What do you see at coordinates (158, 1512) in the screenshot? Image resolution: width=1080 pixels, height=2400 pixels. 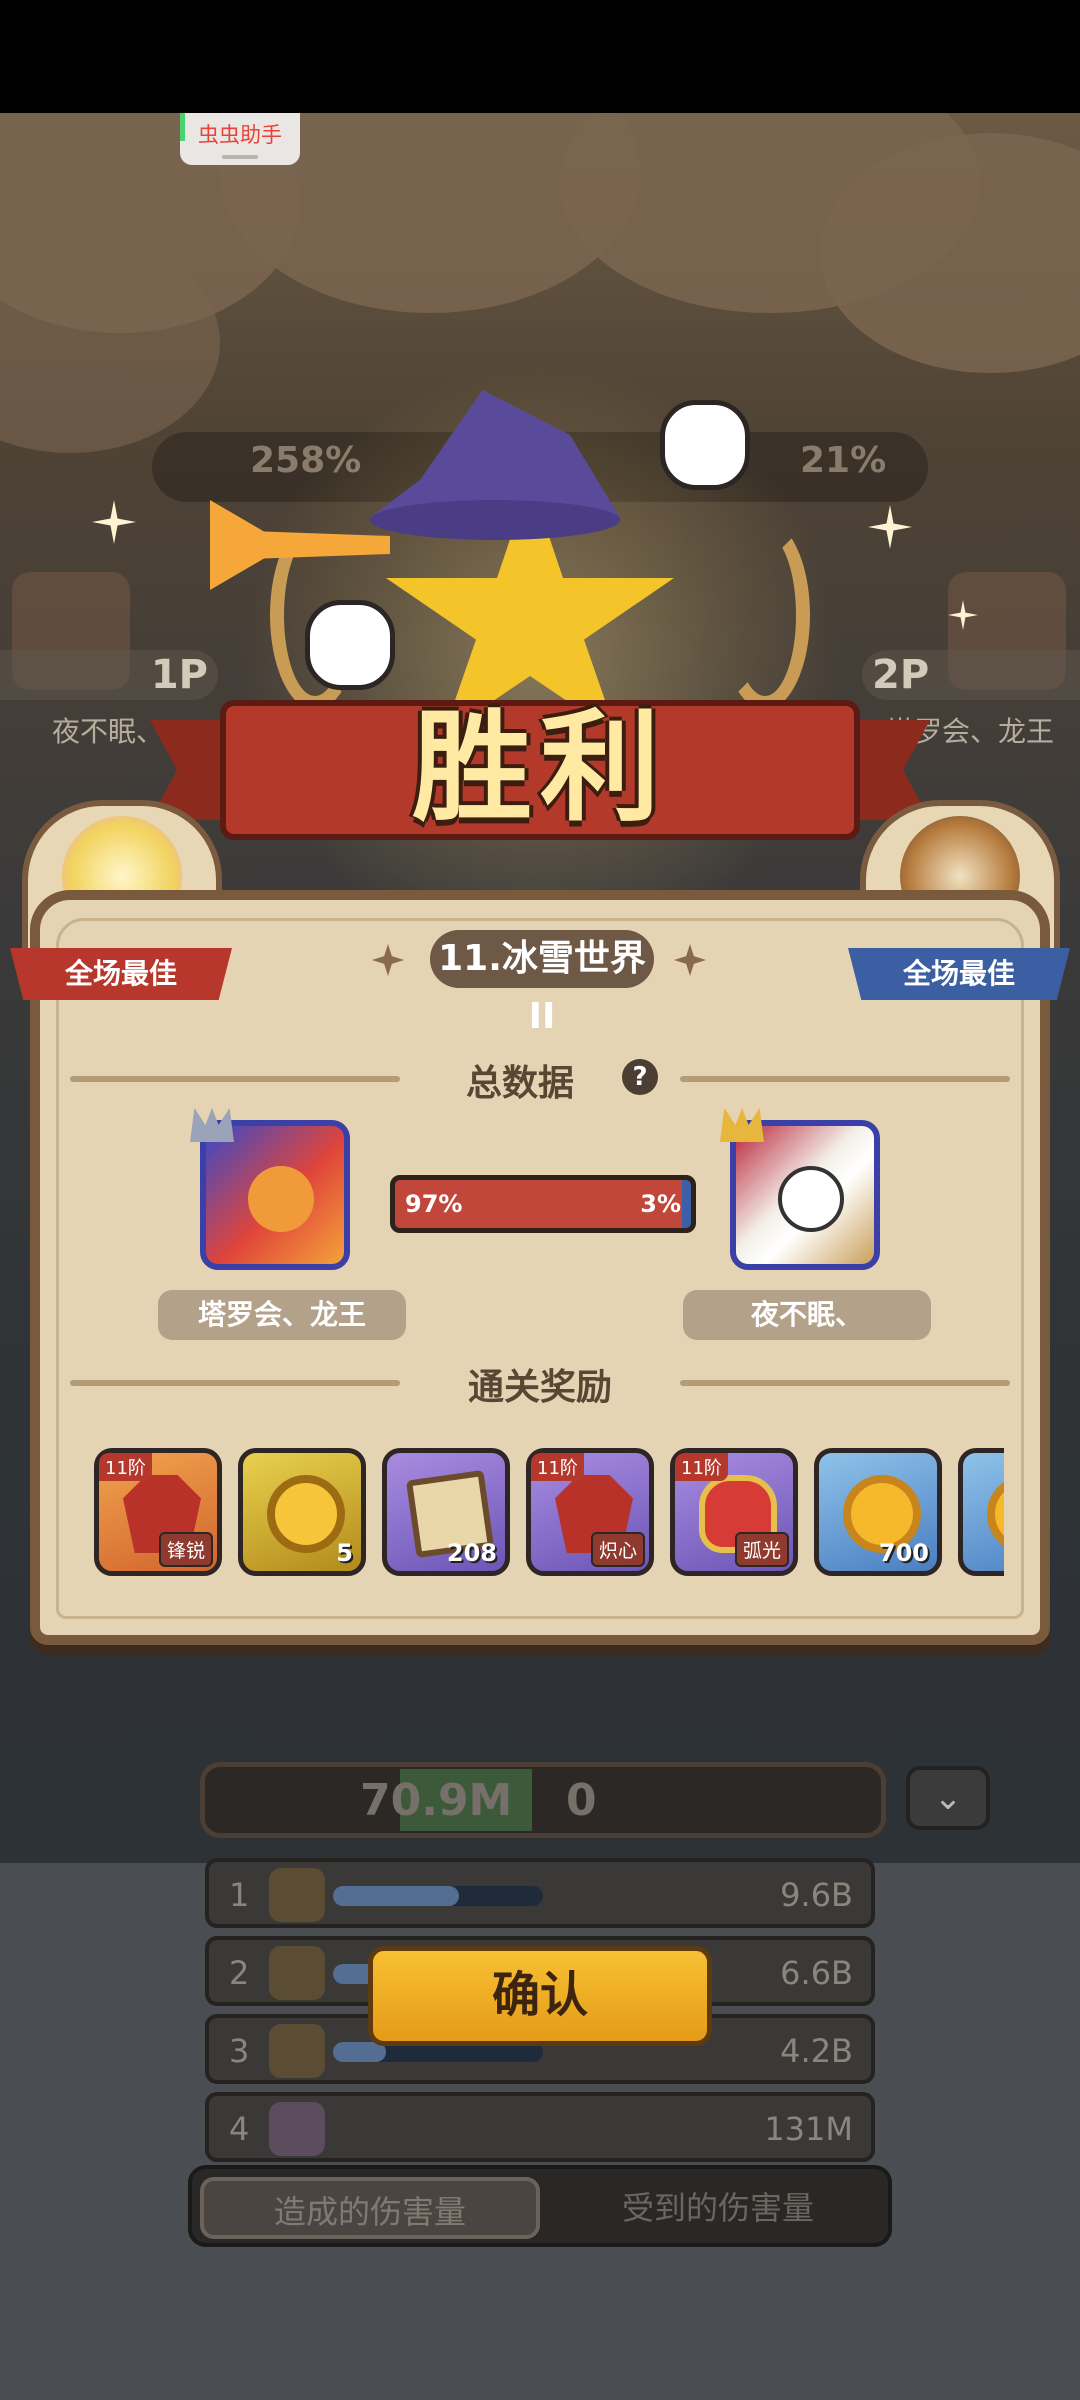 I see `reward-item: 11阶 锋锐` at bounding box center [158, 1512].